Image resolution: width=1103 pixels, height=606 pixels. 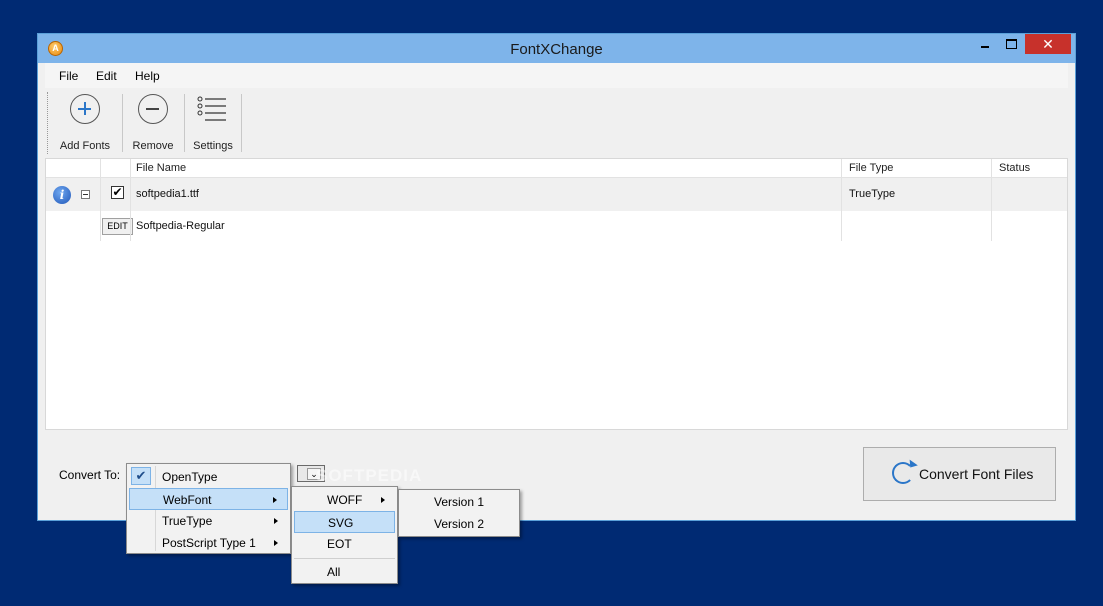 I want to click on menu-separator, so click(x=344, y=558).